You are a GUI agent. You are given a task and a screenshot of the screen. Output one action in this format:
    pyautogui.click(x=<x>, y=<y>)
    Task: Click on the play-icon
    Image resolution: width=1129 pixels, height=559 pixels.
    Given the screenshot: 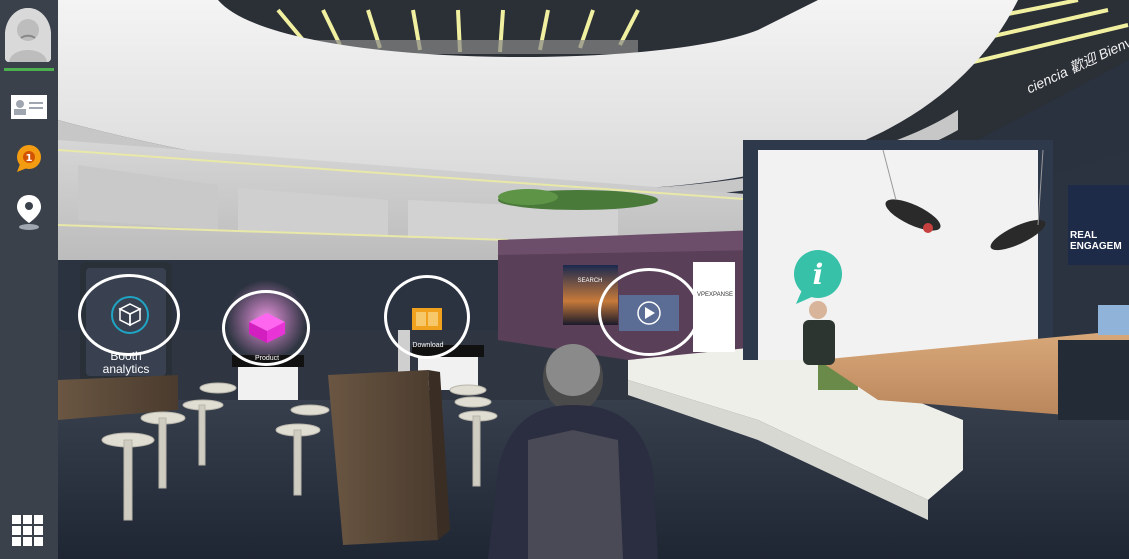 What is the action you would take?
    pyautogui.click(x=649, y=313)
    